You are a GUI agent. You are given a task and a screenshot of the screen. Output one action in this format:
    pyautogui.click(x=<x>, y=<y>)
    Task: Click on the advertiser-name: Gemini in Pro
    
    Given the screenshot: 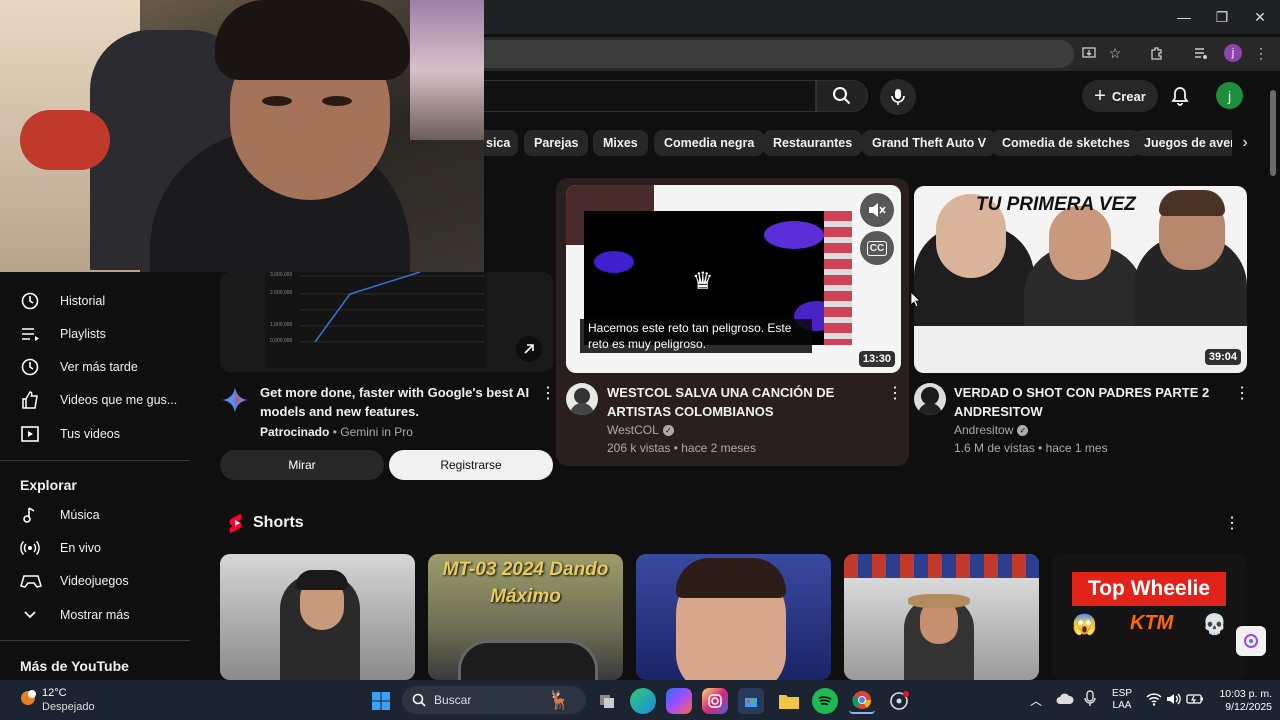 What is the action you would take?
    pyautogui.click(x=376, y=432)
    